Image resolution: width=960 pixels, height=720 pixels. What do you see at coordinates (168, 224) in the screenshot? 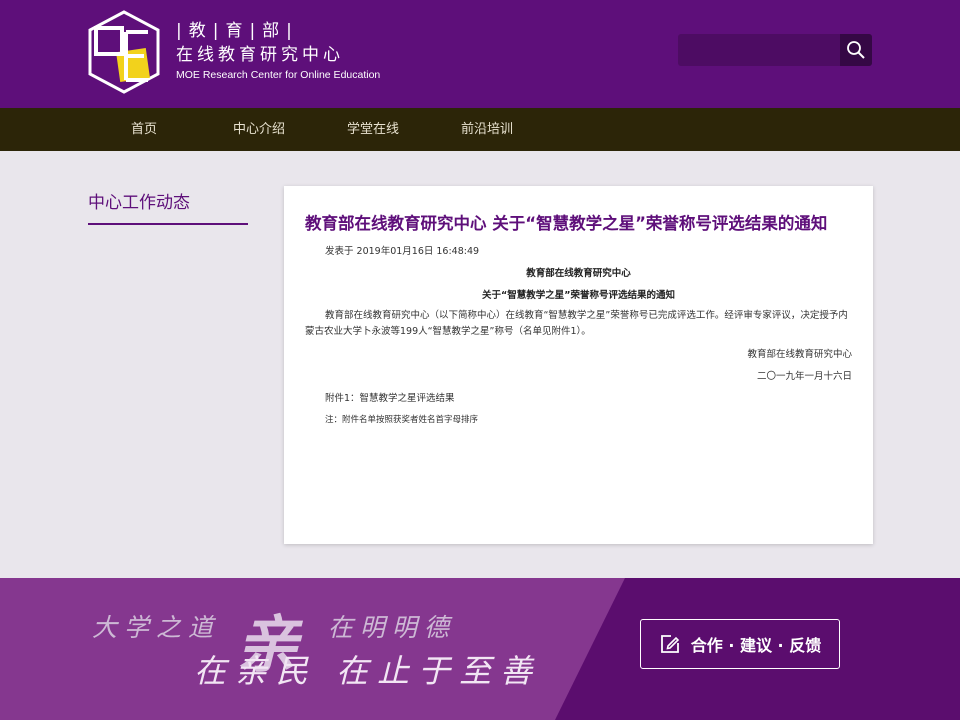
I see `sidebar-divider` at bounding box center [168, 224].